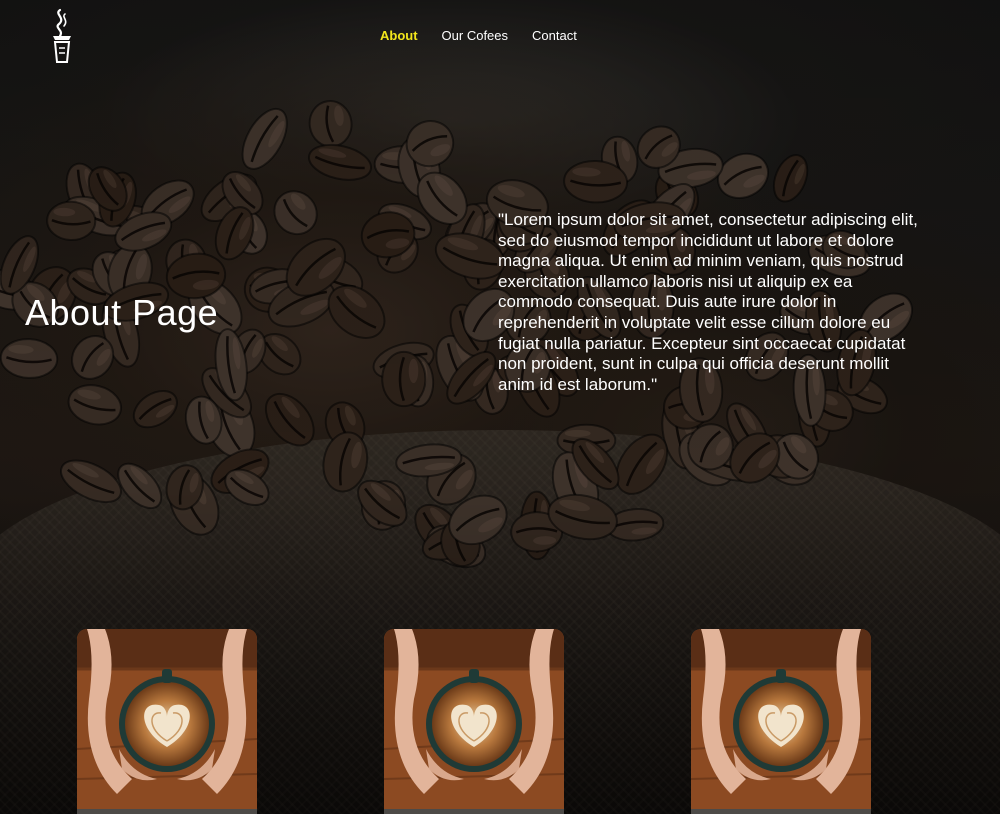  What do you see at coordinates (554, 36) in the screenshot?
I see `nav-link-contact: Contact` at bounding box center [554, 36].